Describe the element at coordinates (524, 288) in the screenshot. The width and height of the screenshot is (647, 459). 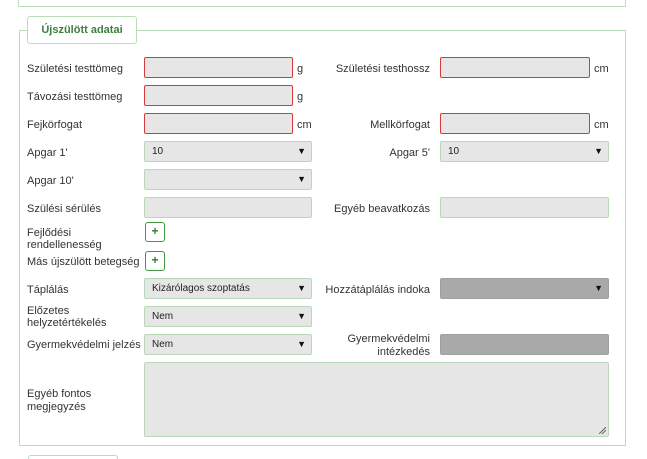
I see `supplement-reason-select: ▼` at that location.